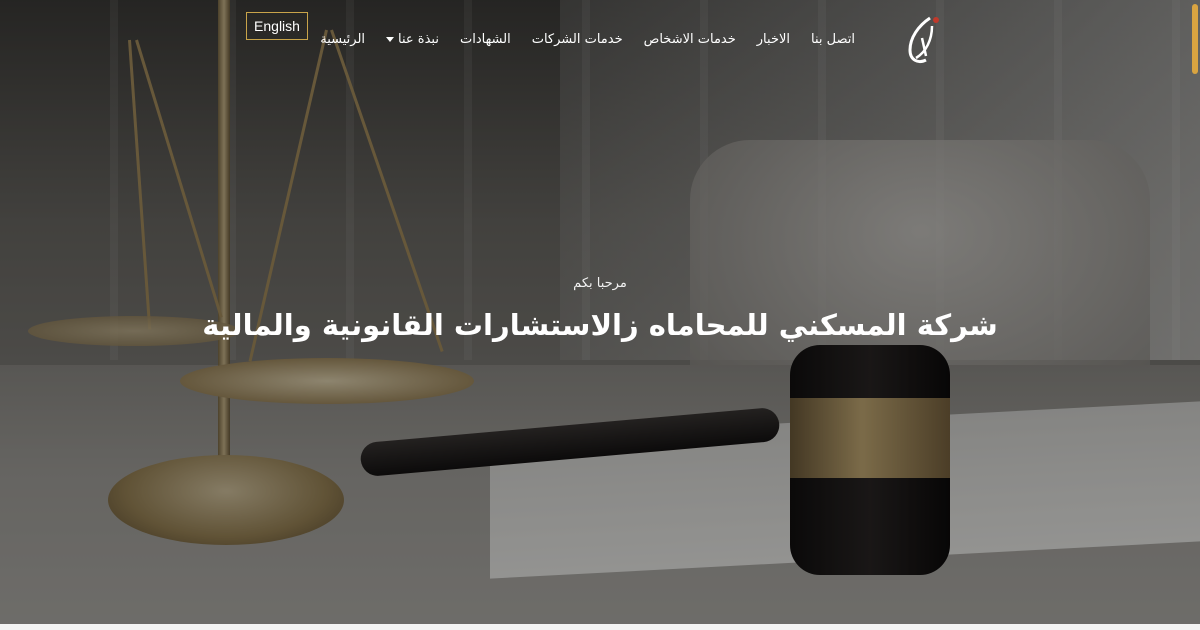  I want to click on logo-icon, so click(923, 40).